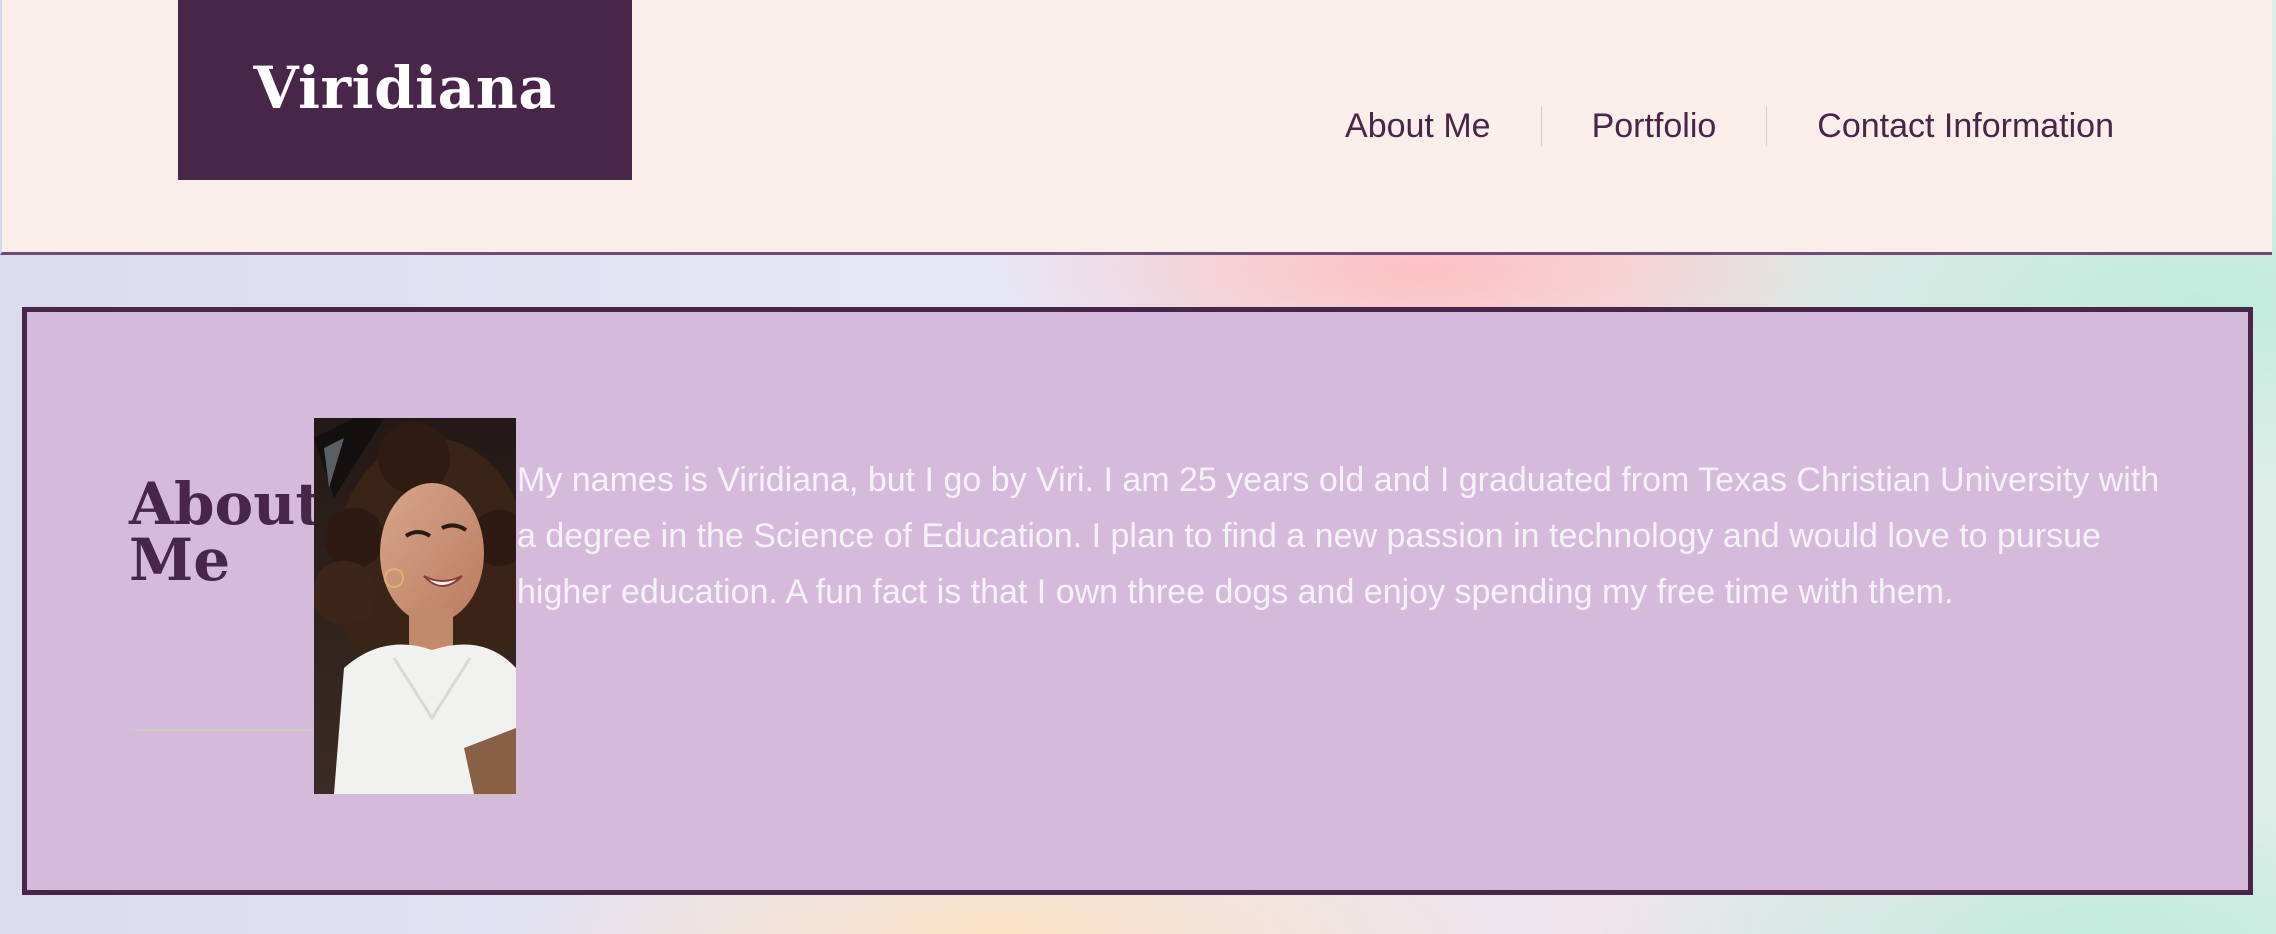  I want to click on profile-photo, so click(415, 606).